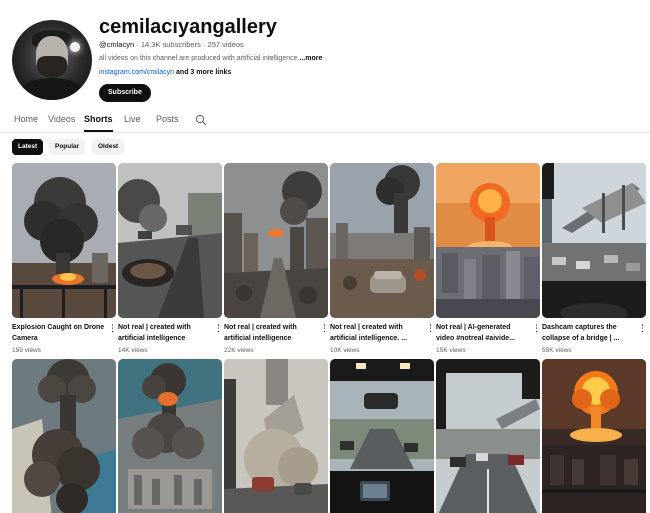 This screenshot has height=513, width=650. I want to click on channel-avatar, so click(52, 60).